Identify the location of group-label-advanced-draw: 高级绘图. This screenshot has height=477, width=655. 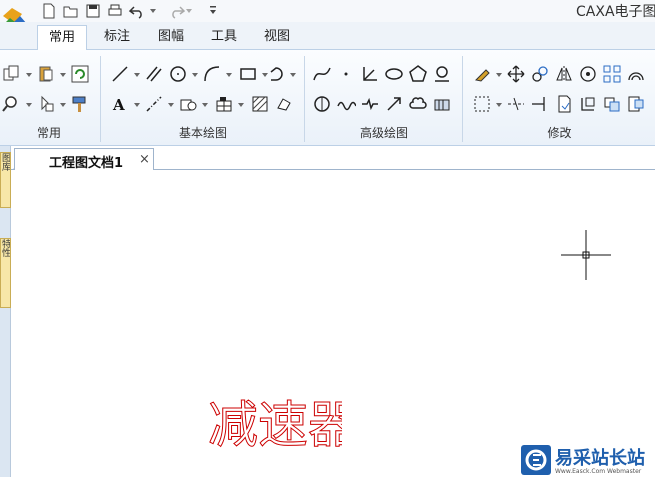
(383, 133).